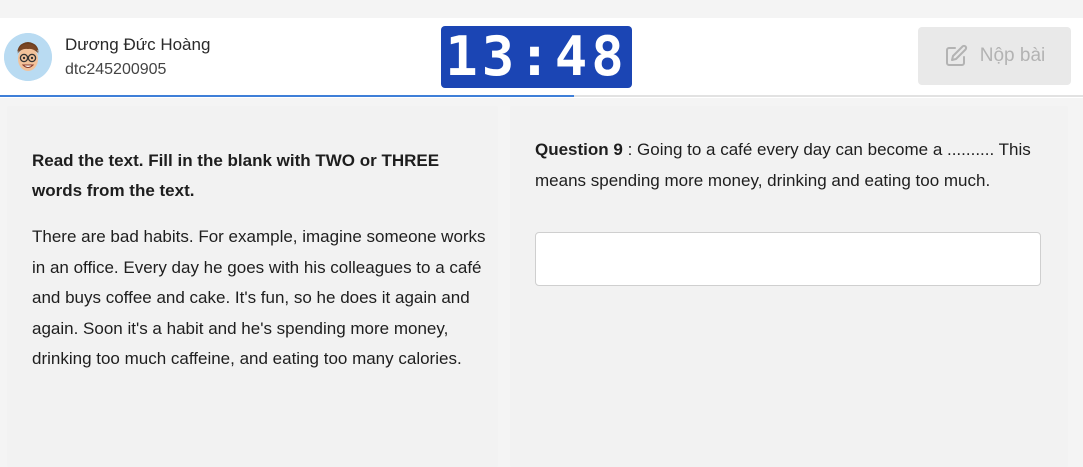 Image resolution: width=1083 pixels, height=467 pixels. I want to click on avatar-face-icon, so click(28, 57).